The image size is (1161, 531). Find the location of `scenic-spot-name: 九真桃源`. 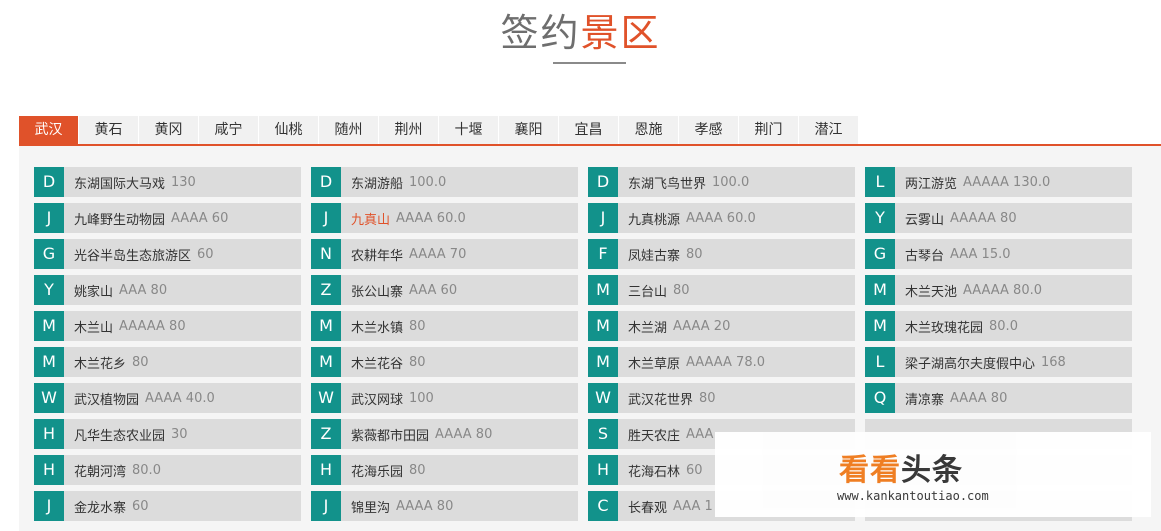

scenic-spot-name: 九真桃源 is located at coordinates (654, 218).